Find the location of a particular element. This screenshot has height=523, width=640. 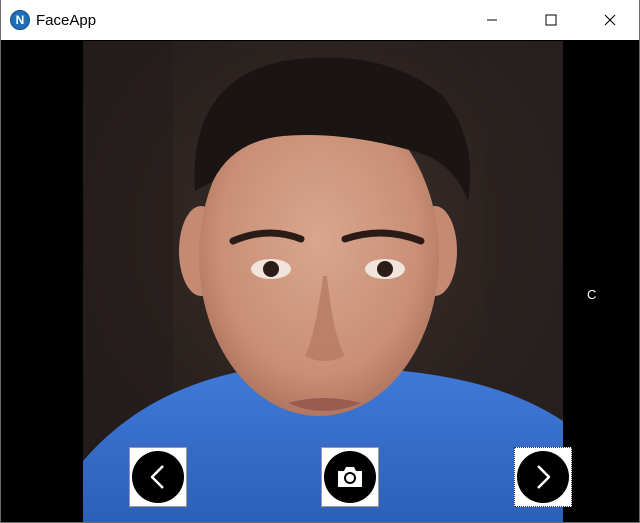

minimize-icon is located at coordinates (491, 20).